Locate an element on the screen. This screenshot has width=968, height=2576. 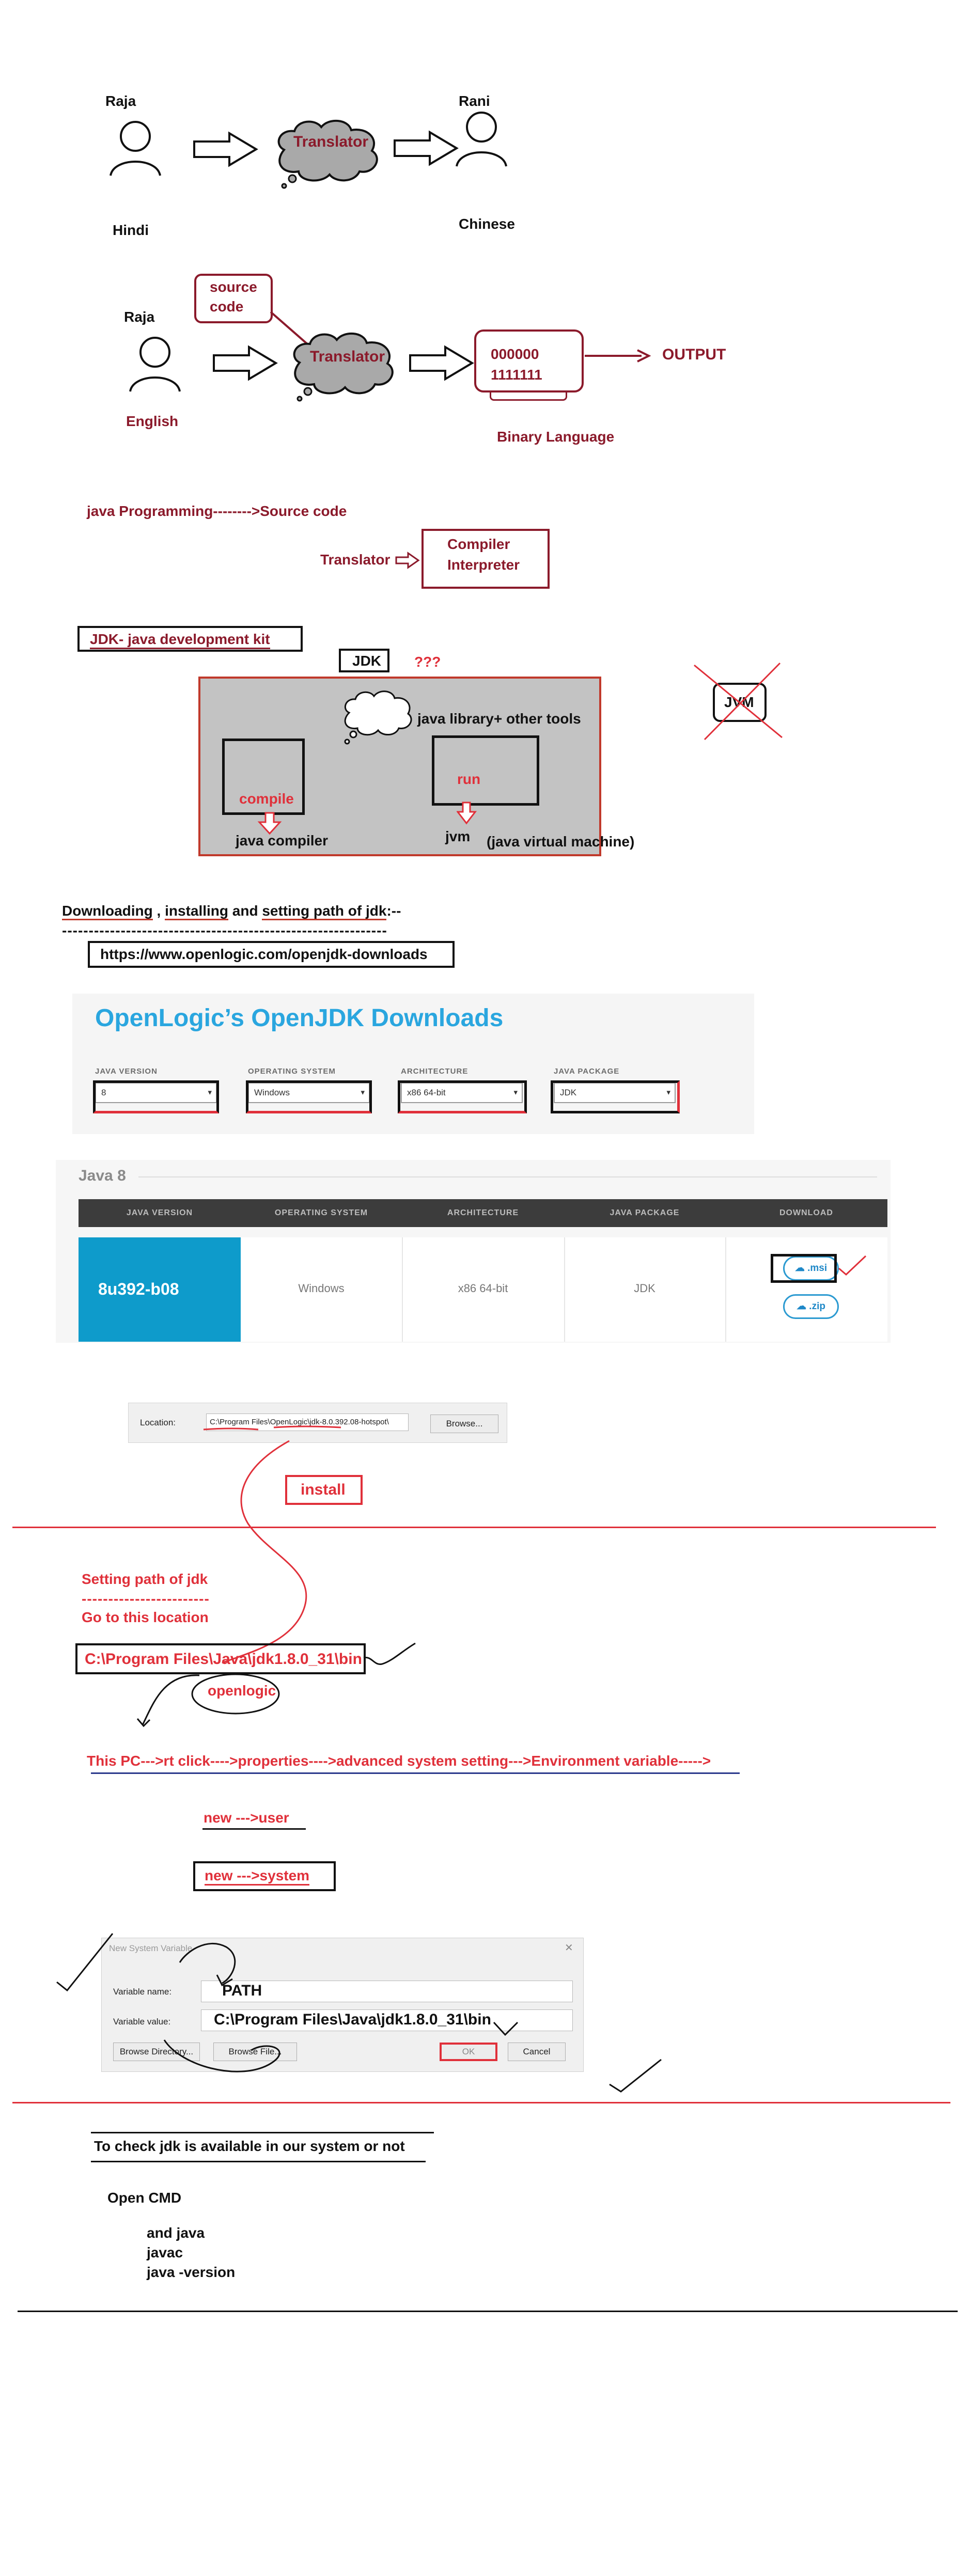
lang-left: Hindi is located at coordinates (131, 230).